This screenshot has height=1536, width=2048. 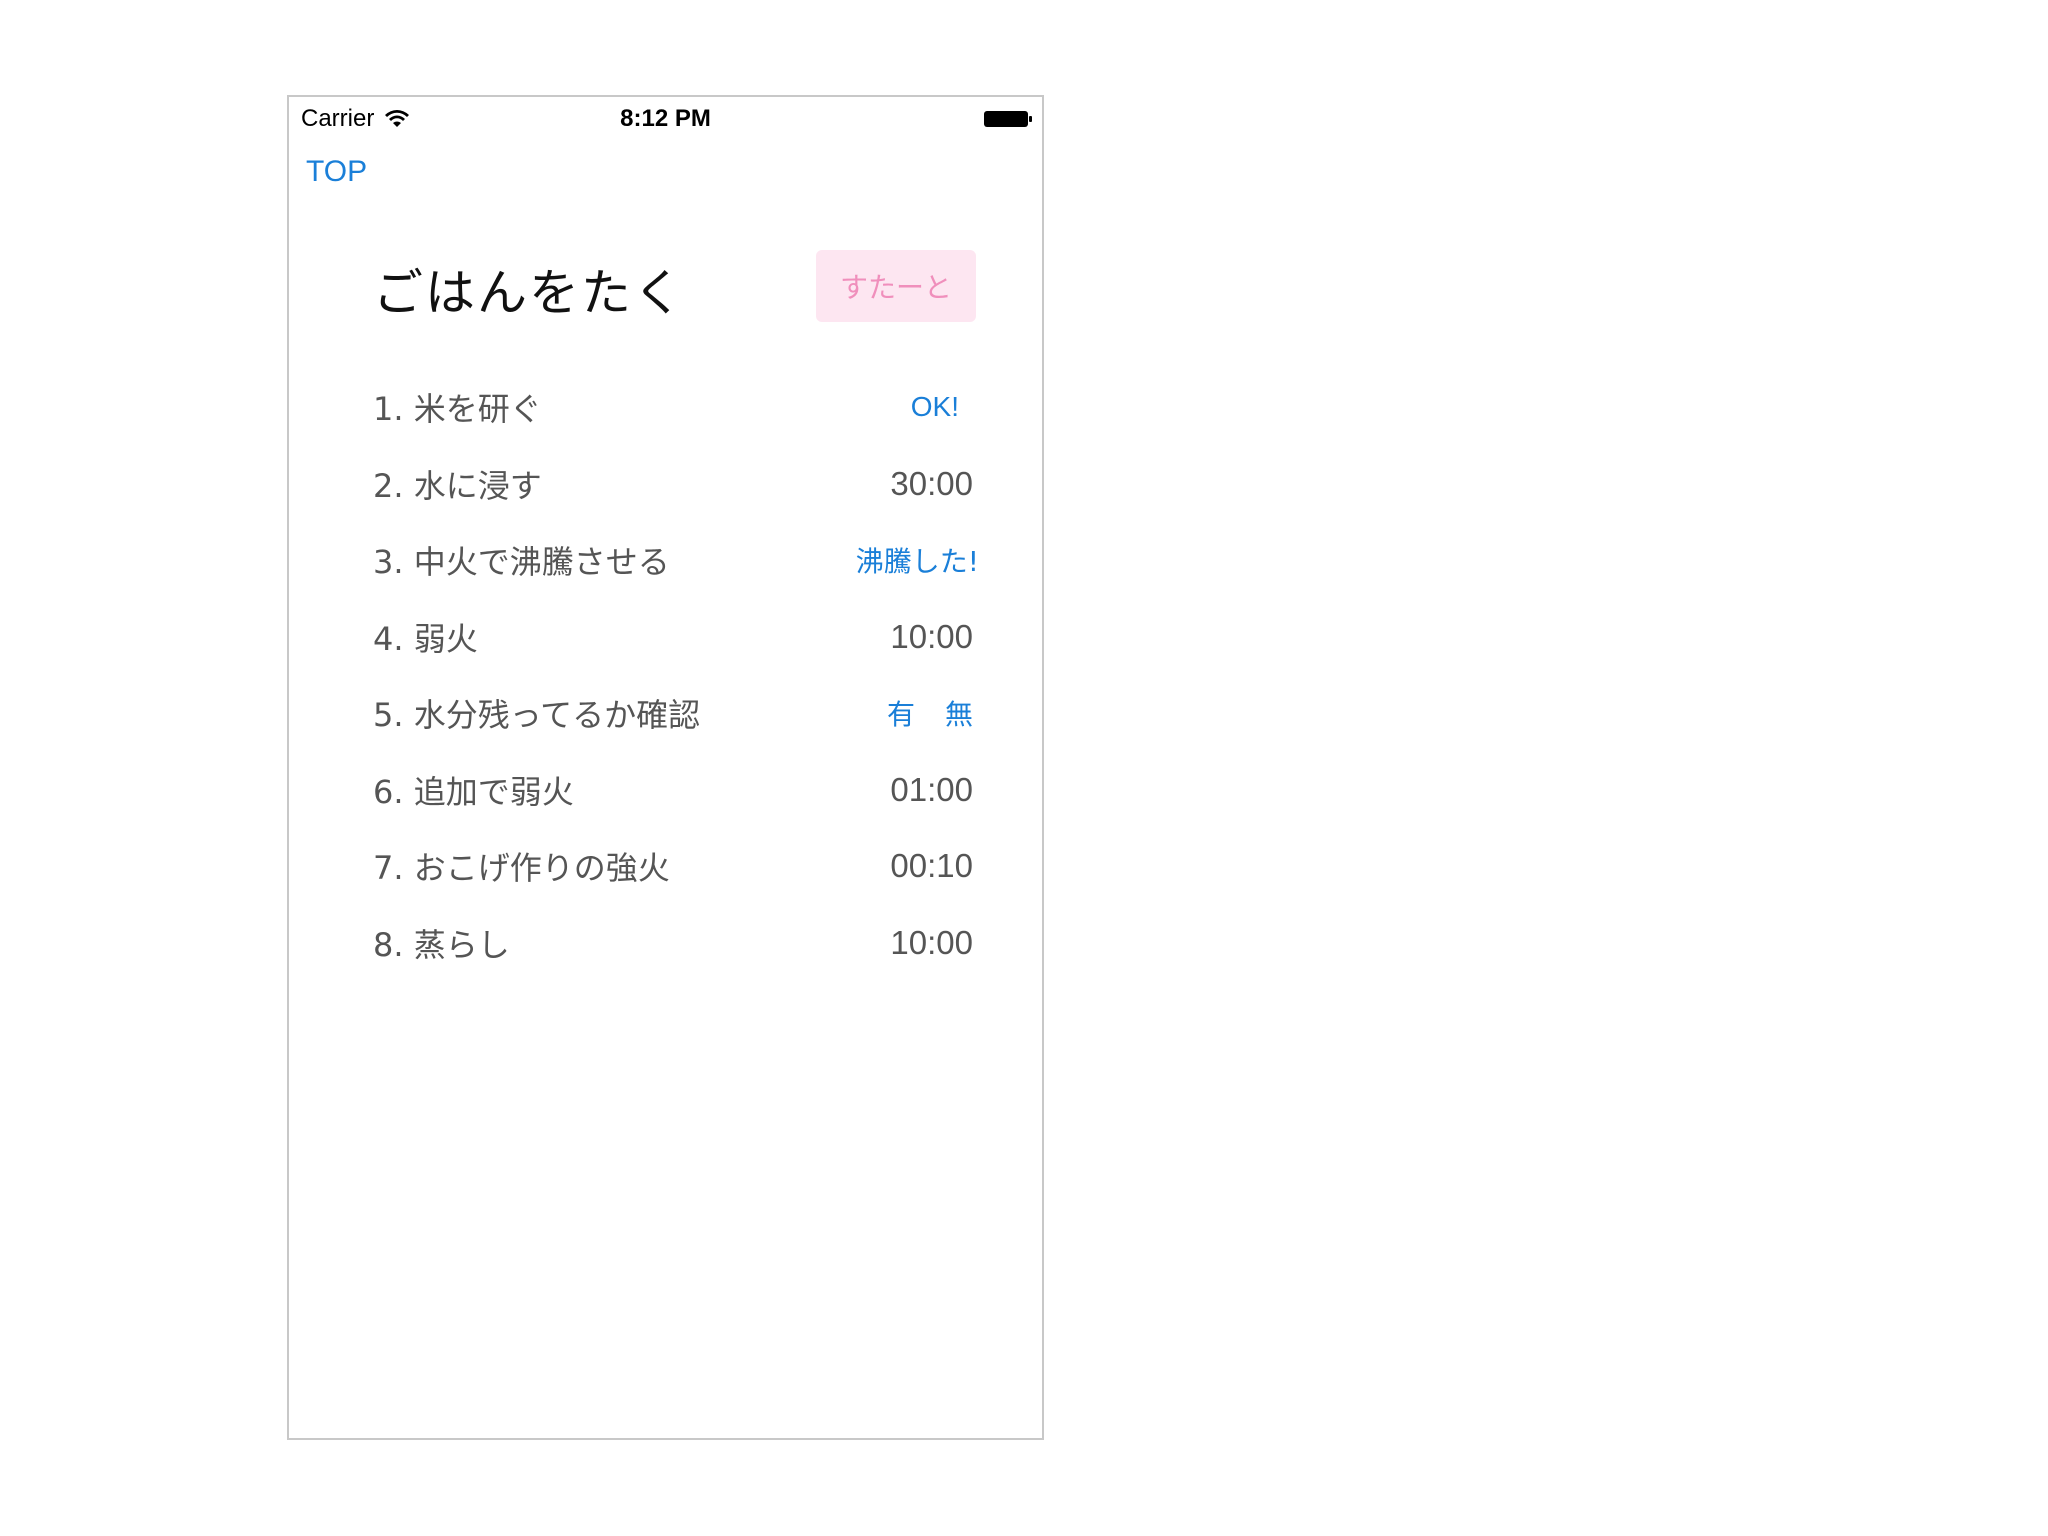 What do you see at coordinates (931, 483) in the screenshot?
I see `step-timer: 30:00` at bounding box center [931, 483].